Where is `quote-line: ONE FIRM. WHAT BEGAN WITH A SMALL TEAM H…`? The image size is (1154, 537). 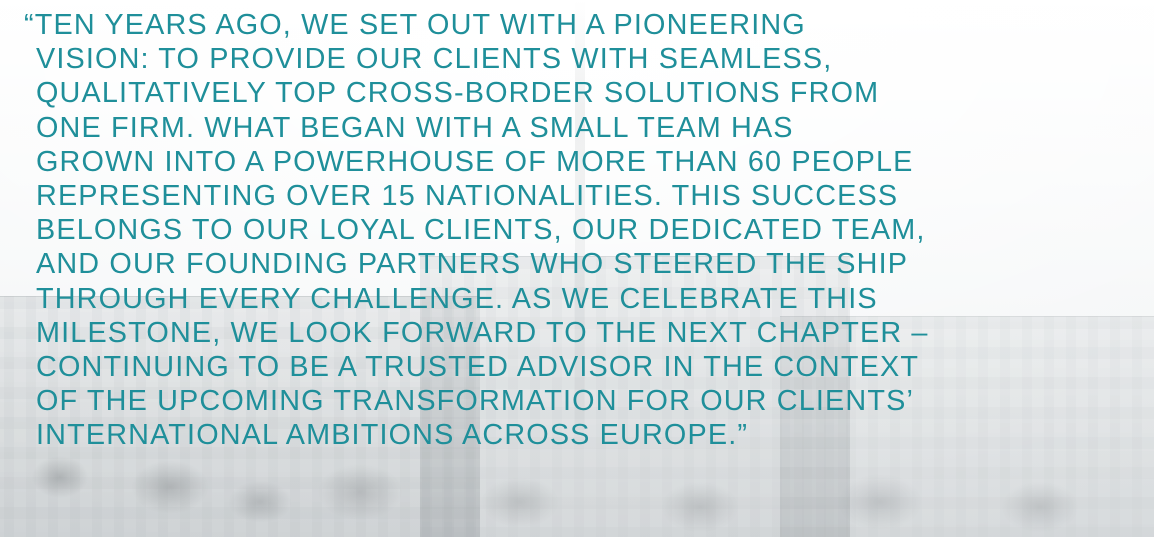 quote-line: ONE FIRM. WHAT BEGAN WITH A SMALL TEAM H… is located at coordinates (415, 127).